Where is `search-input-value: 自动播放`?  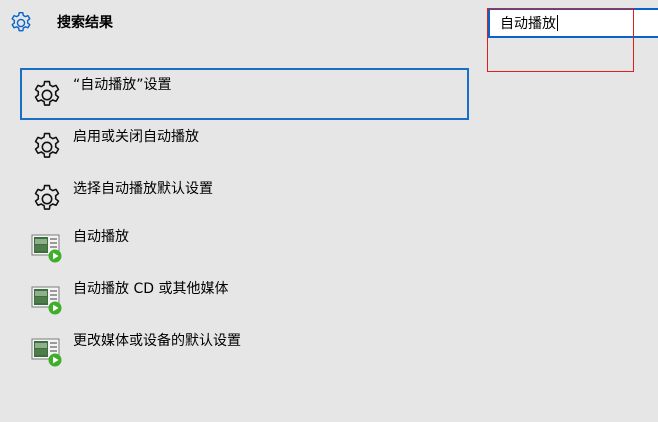 search-input-value: 自动播放 is located at coordinates (528, 24).